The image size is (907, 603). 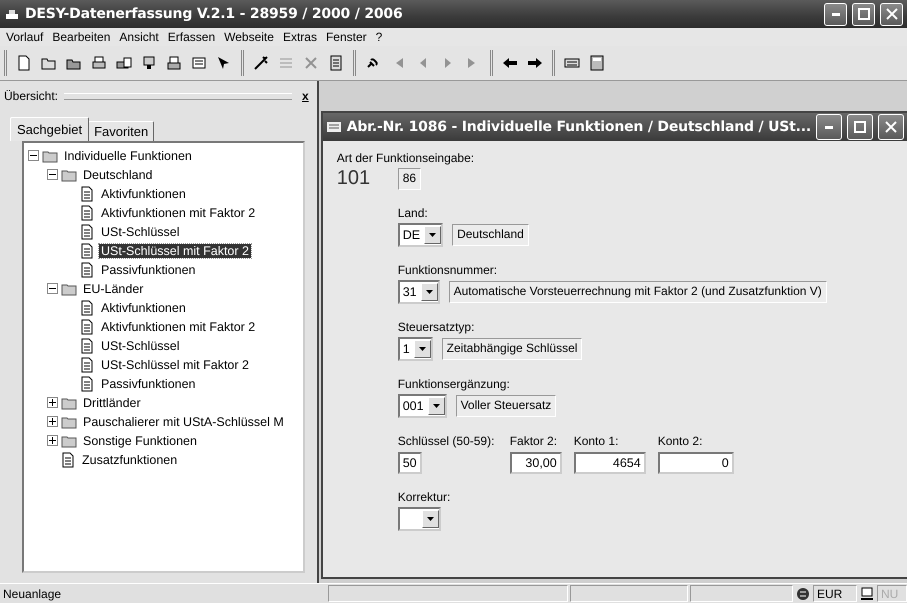 What do you see at coordinates (261, 63) in the screenshot?
I see `wand-icon` at bounding box center [261, 63].